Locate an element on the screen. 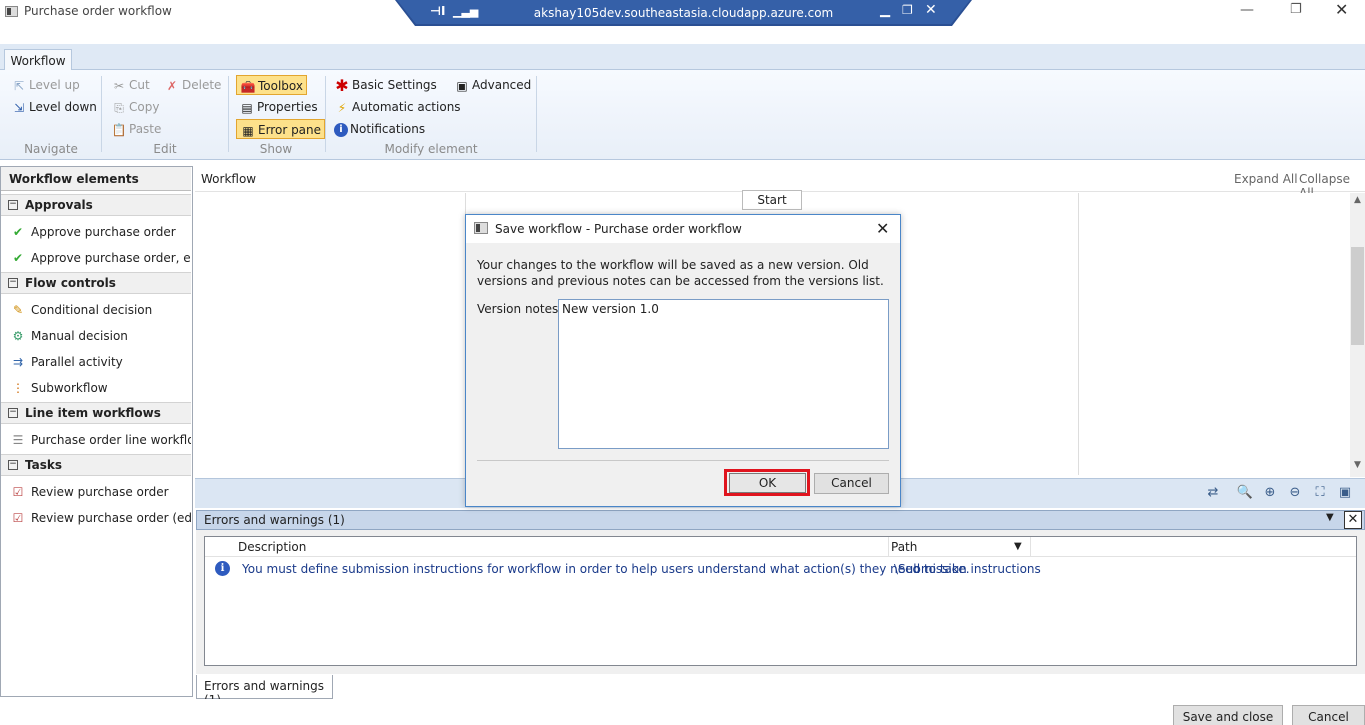 The height and width of the screenshot is (725, 1365). notifications-button: i Notifications is located at coordinates (379, 129).